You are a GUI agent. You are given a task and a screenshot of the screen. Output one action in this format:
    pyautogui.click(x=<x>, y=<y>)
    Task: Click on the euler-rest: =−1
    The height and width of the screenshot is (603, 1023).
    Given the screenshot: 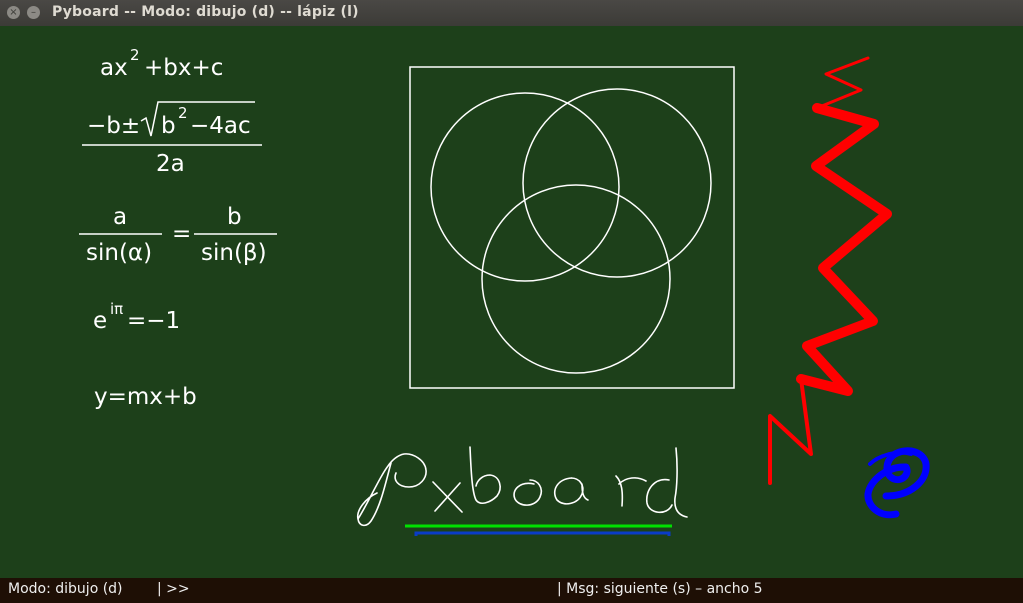 What is the action you would take?
    pyautogui.click(x=153, y=321)
    